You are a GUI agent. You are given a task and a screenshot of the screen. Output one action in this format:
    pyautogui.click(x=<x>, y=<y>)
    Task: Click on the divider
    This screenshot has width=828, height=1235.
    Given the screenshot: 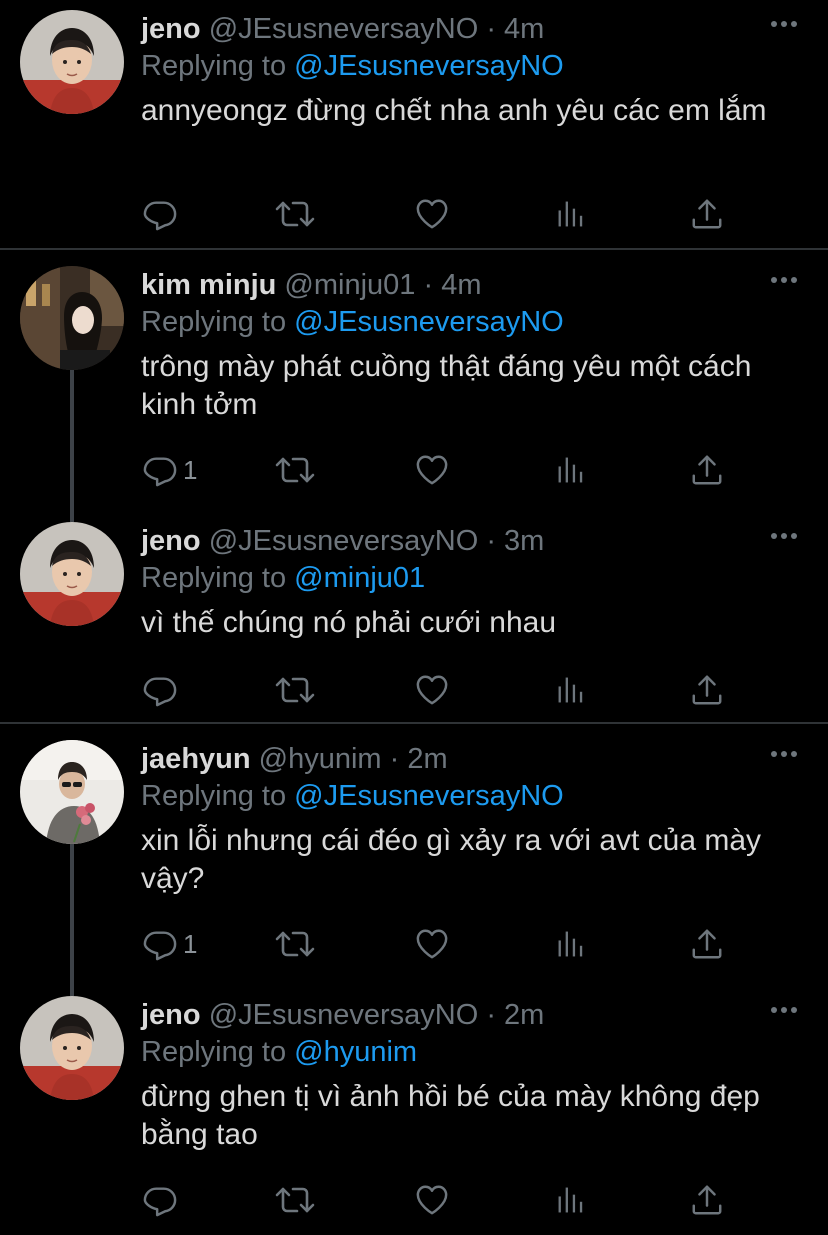 What is the action you would take?
    pyautogui.click(x=414, y=249)
    